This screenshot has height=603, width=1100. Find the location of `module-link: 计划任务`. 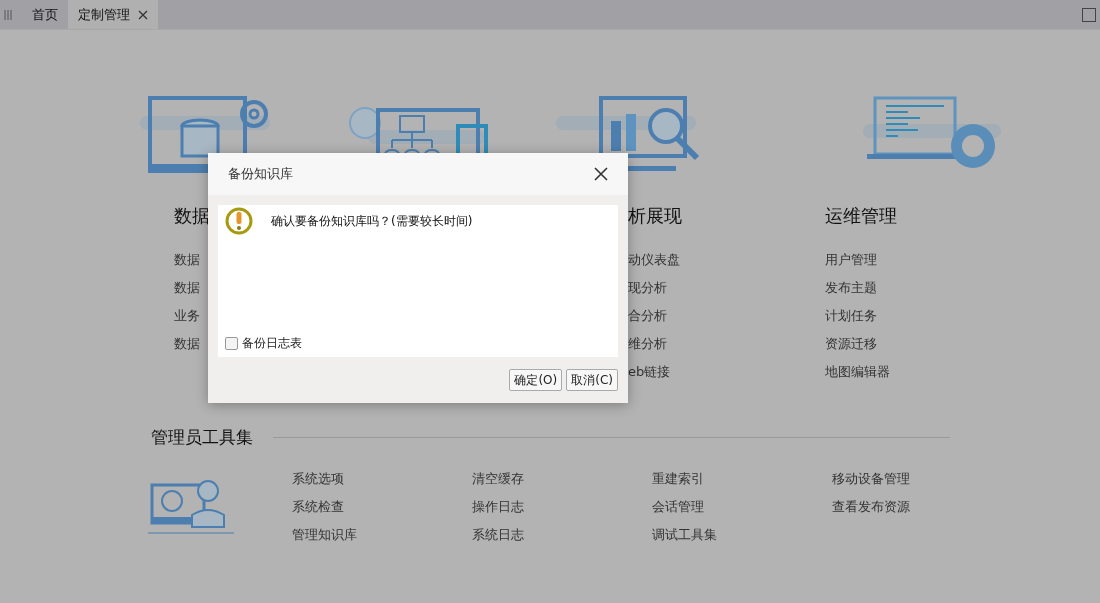

module-link: 计划任务 is located at coordinates (851, 316).